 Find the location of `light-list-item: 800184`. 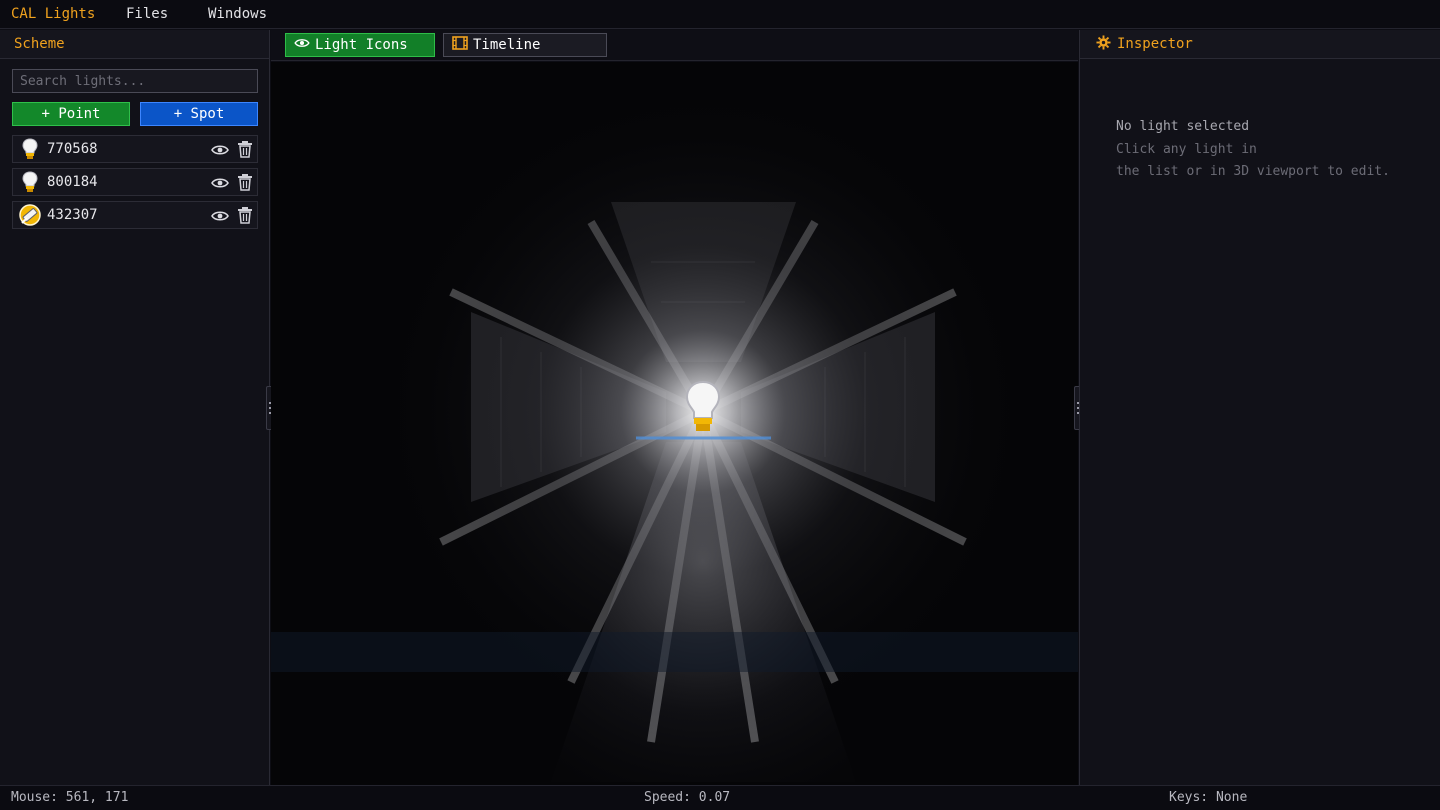

light-list-item: 800184 is located at coordinates (135, 182).